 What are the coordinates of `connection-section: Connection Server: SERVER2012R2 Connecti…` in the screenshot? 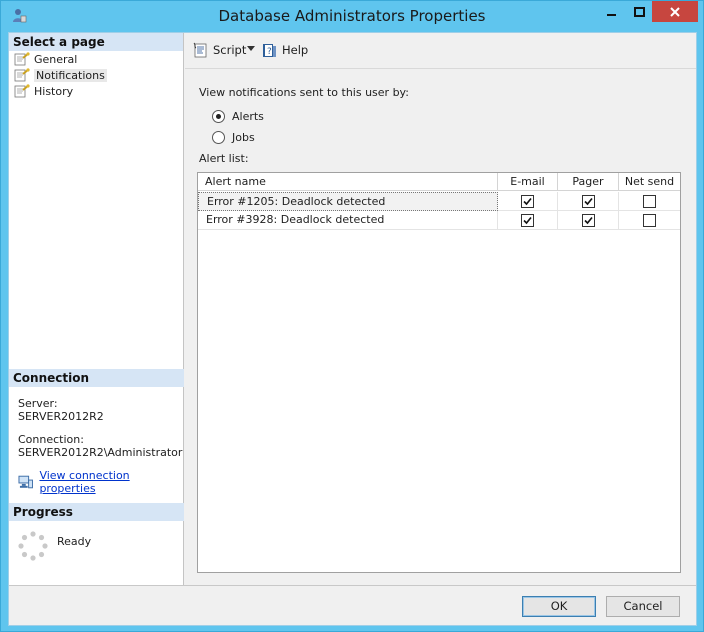 It's located at (96, 432).